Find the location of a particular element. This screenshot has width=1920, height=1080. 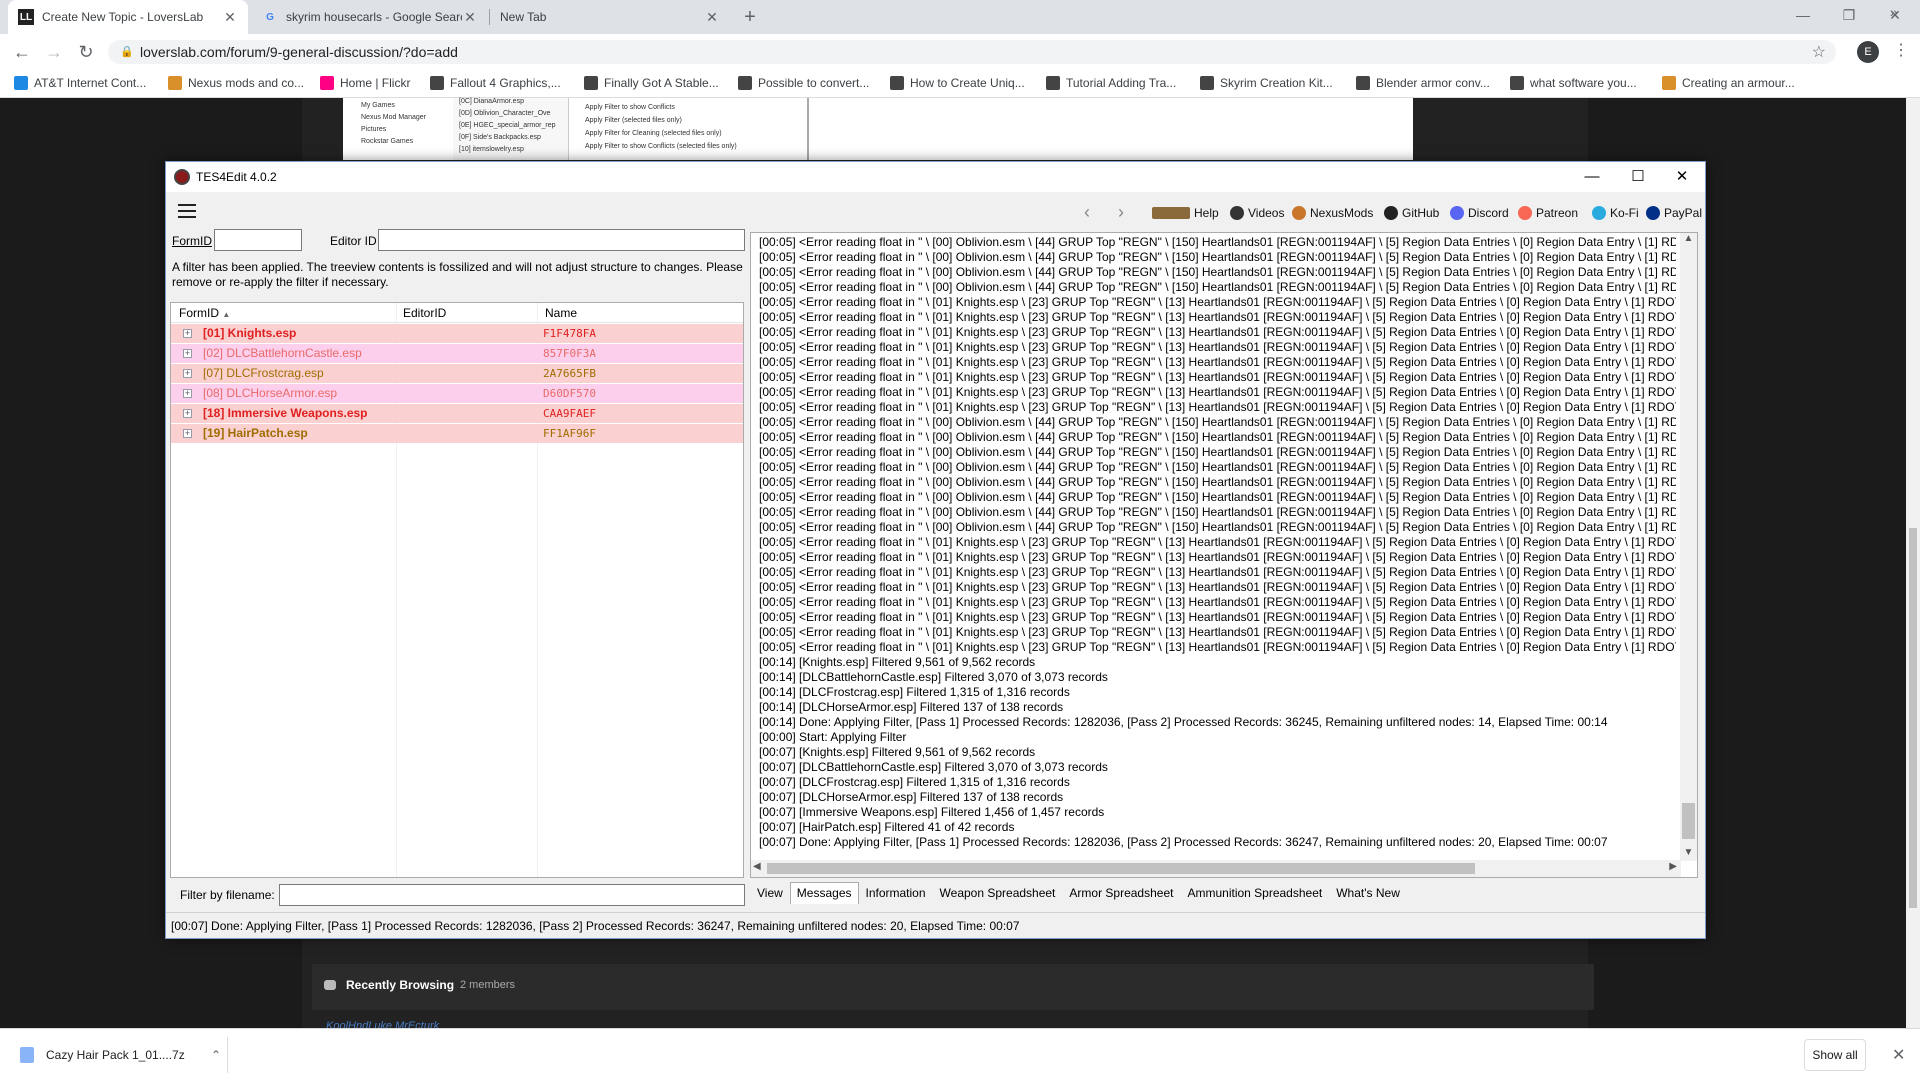

header-link-github: GitHub is located at coordinates (1411, 213).